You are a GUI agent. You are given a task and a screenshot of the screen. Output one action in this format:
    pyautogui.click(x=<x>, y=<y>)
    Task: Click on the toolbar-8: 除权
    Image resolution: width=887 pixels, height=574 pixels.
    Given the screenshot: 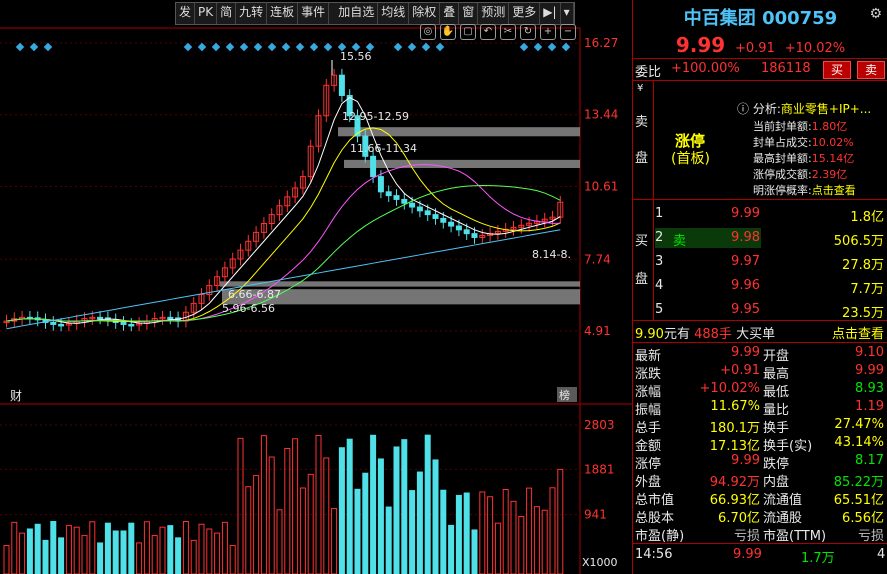 What is the action you would take?
    pyautogui.click(x=425, y=13)
    